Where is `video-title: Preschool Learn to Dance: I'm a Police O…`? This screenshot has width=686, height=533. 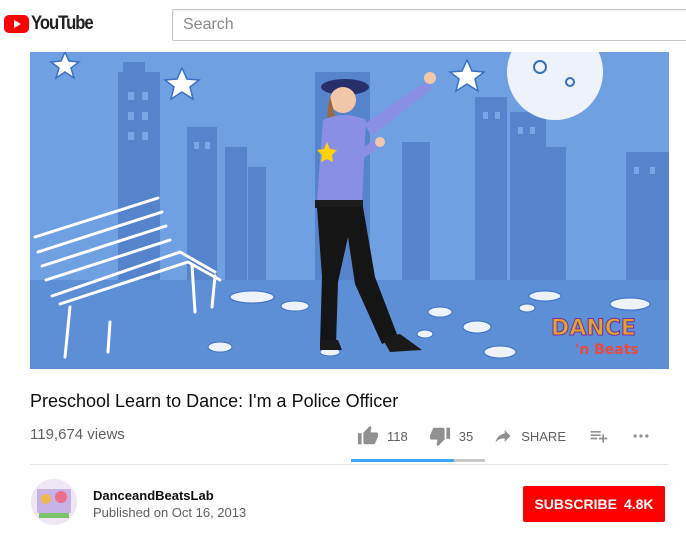 video-title: Preschool Learn to Dance: I'm a Police O… is located at coordinates (214, 401).